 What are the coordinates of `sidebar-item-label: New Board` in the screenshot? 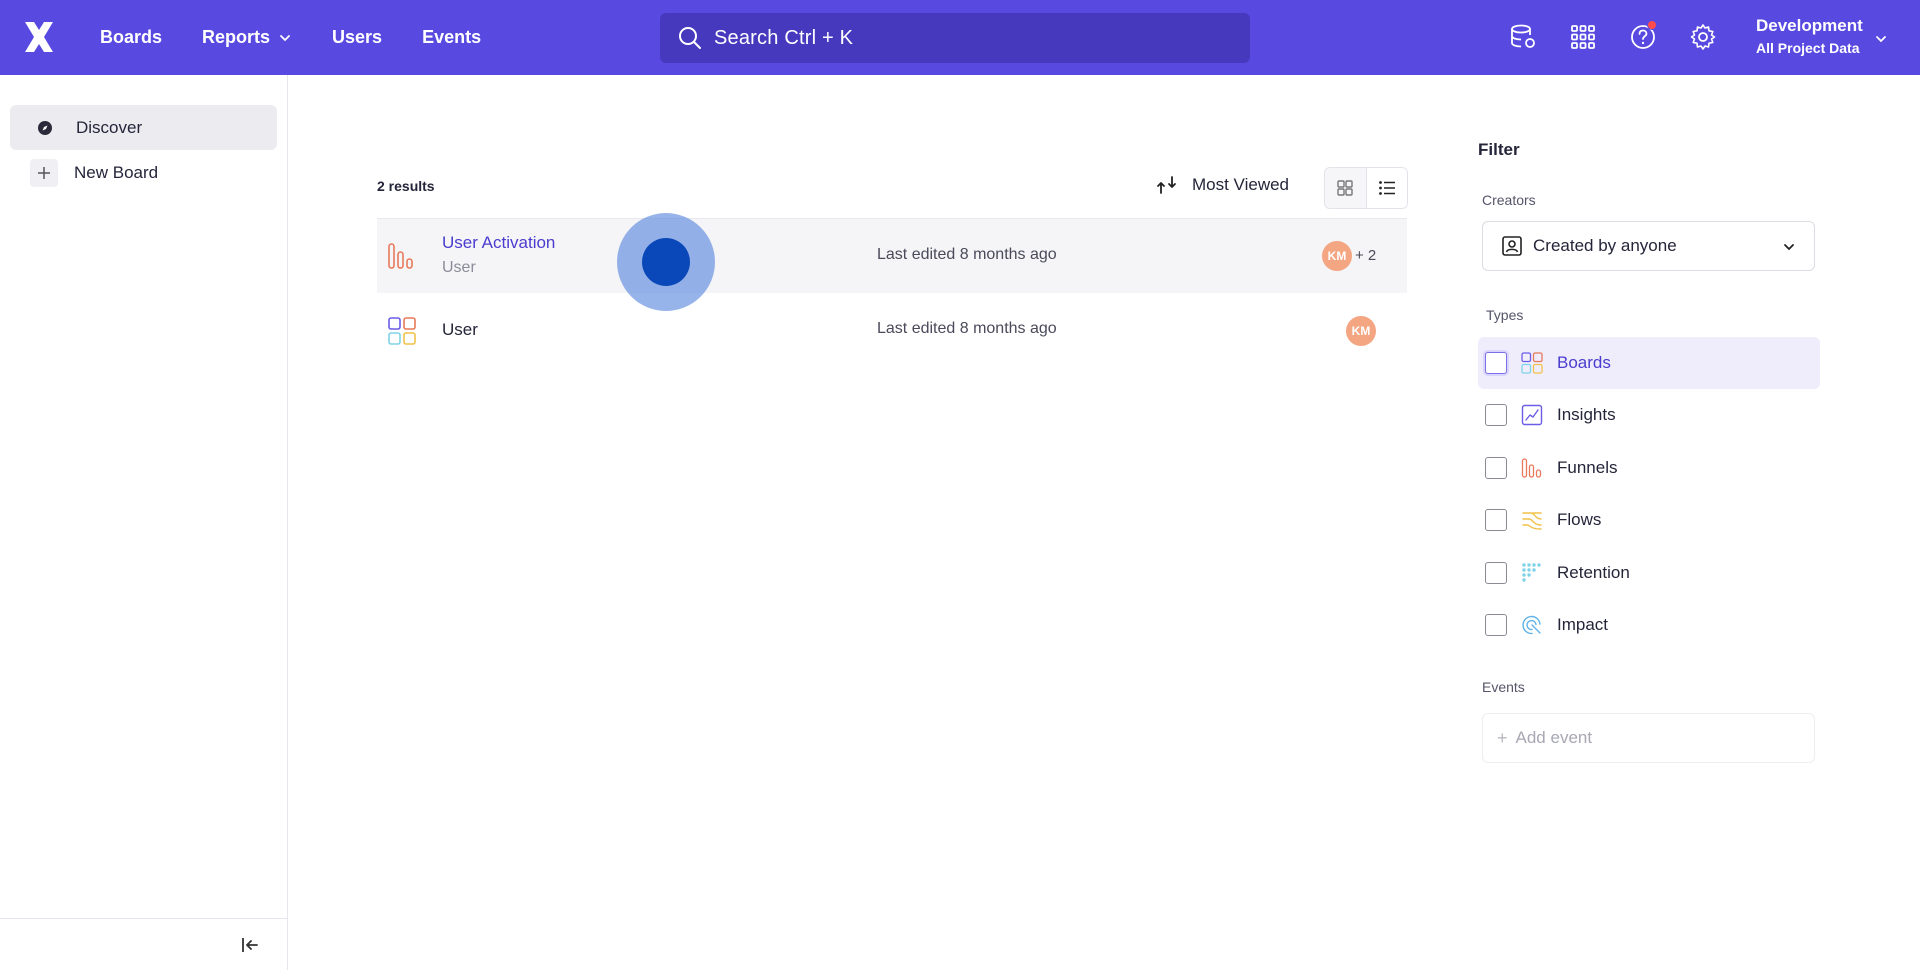 It's located at (116, 172).